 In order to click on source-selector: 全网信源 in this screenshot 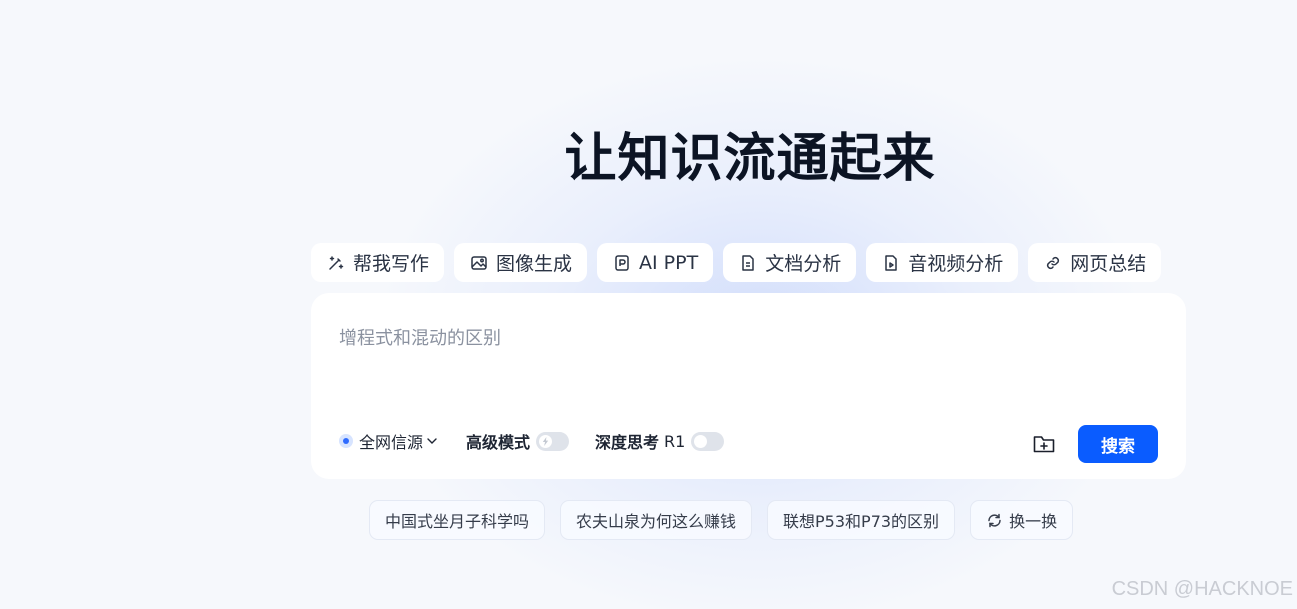, I will do `click(388, 441)`.